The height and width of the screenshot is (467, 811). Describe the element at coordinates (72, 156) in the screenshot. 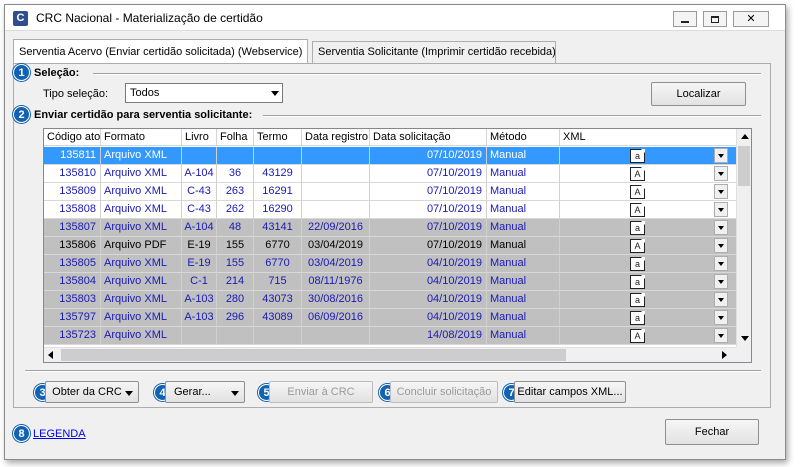

I see `cell-codigo: 135811` at that location.